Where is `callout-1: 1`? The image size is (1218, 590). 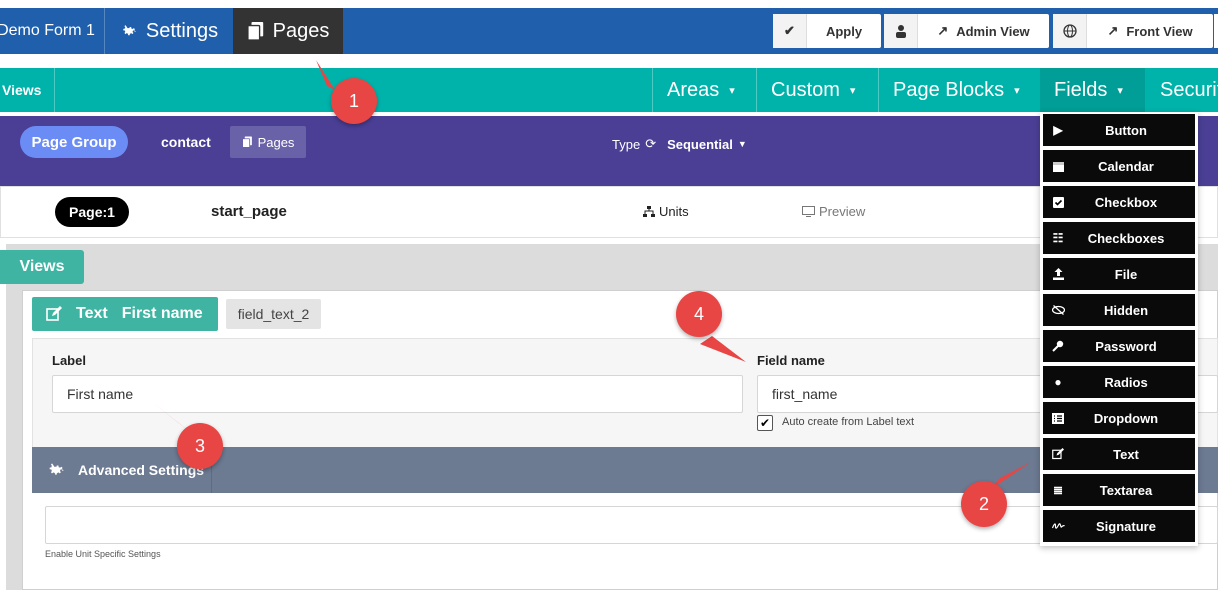
callout-1: 1 is located at coordinates (354, 101).